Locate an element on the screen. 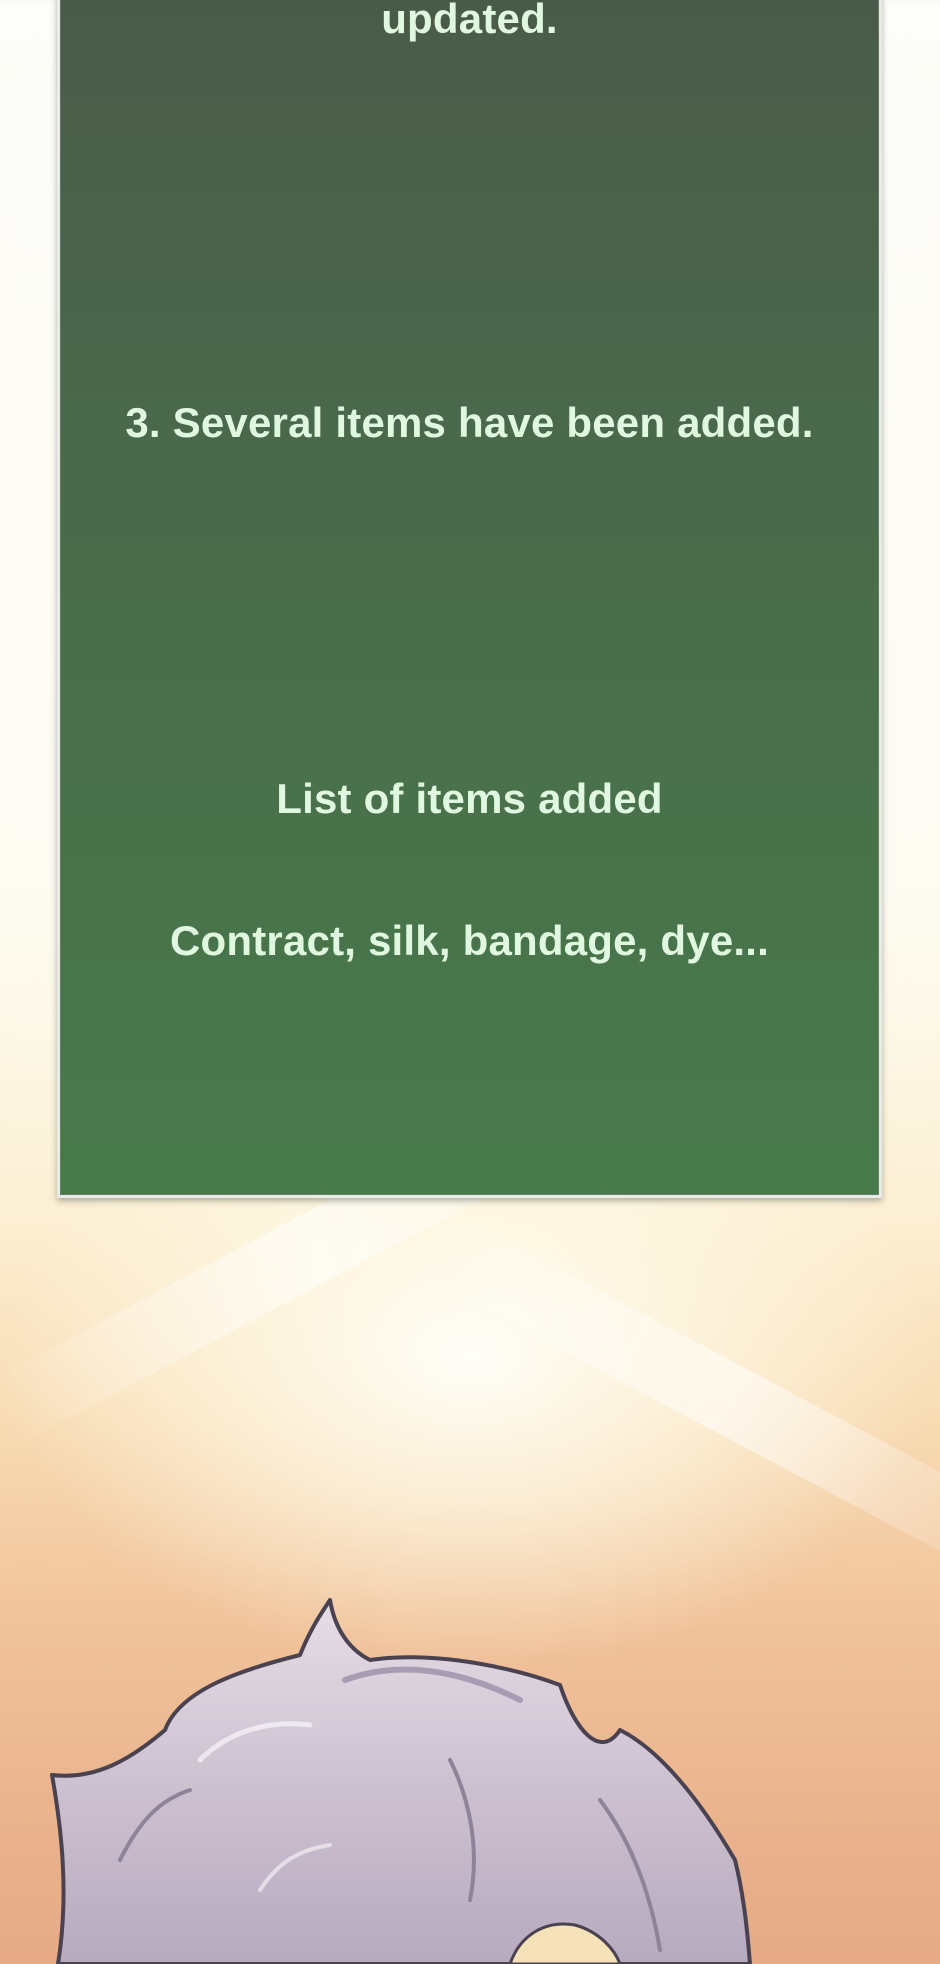  message-line-updated: updated. is located at coordinates (469, 21).